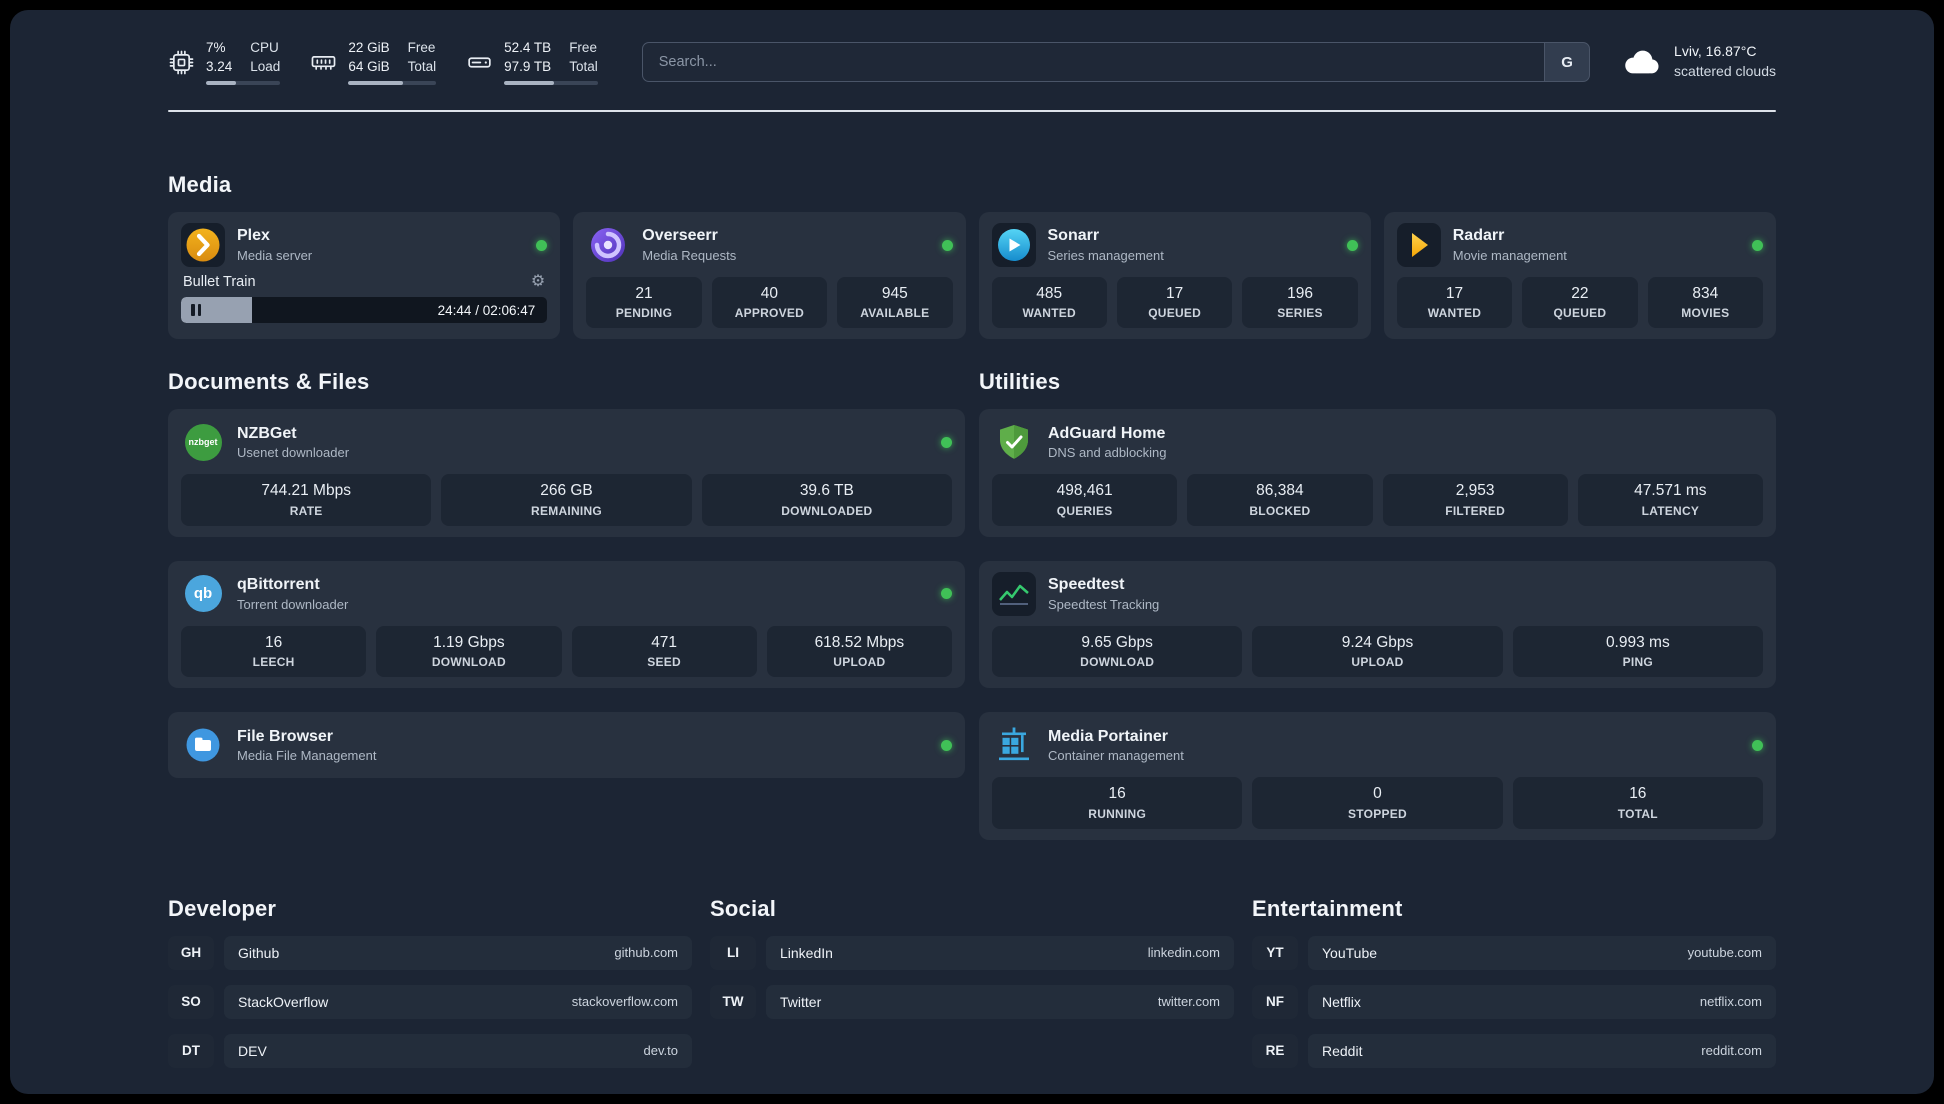  I want to click on plex-icon, so click(203, 245).